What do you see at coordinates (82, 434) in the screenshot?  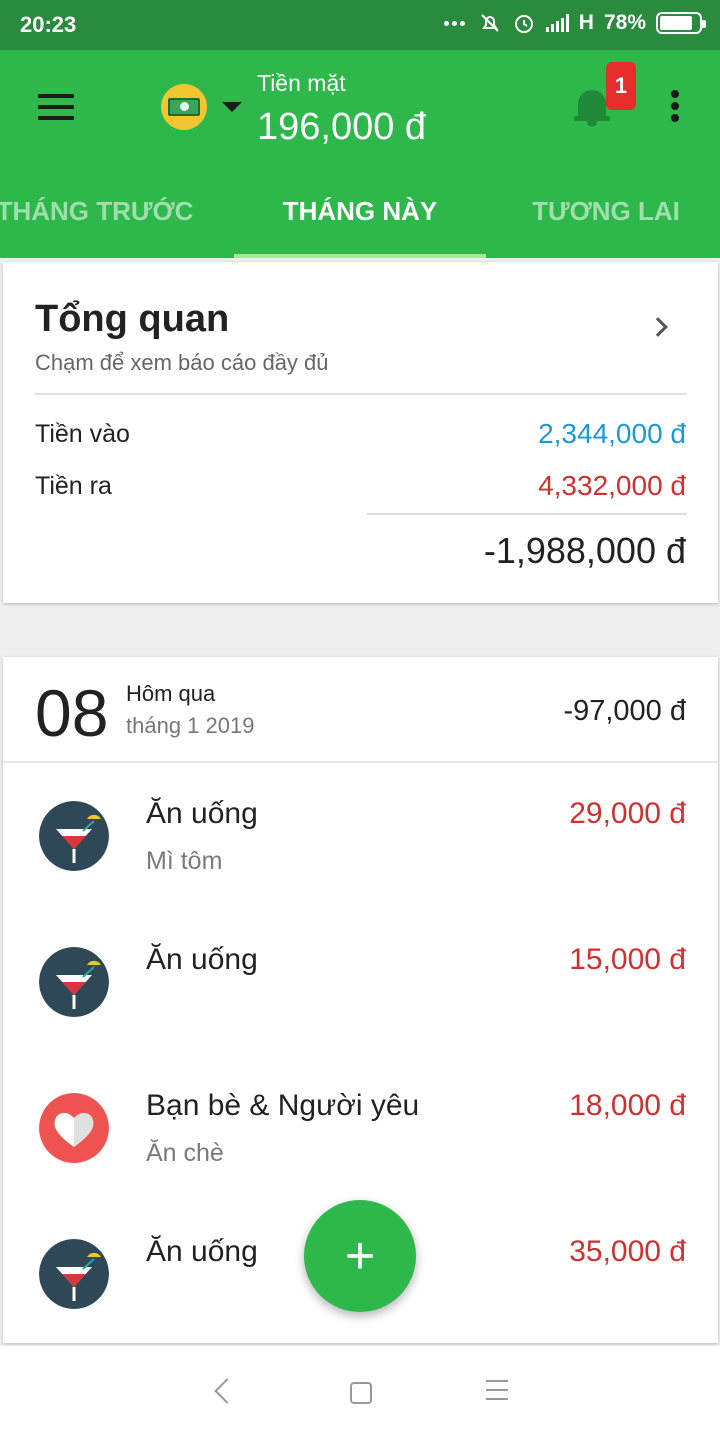 I see `income-label: Tiền vào` at bounding box center [82, 434].